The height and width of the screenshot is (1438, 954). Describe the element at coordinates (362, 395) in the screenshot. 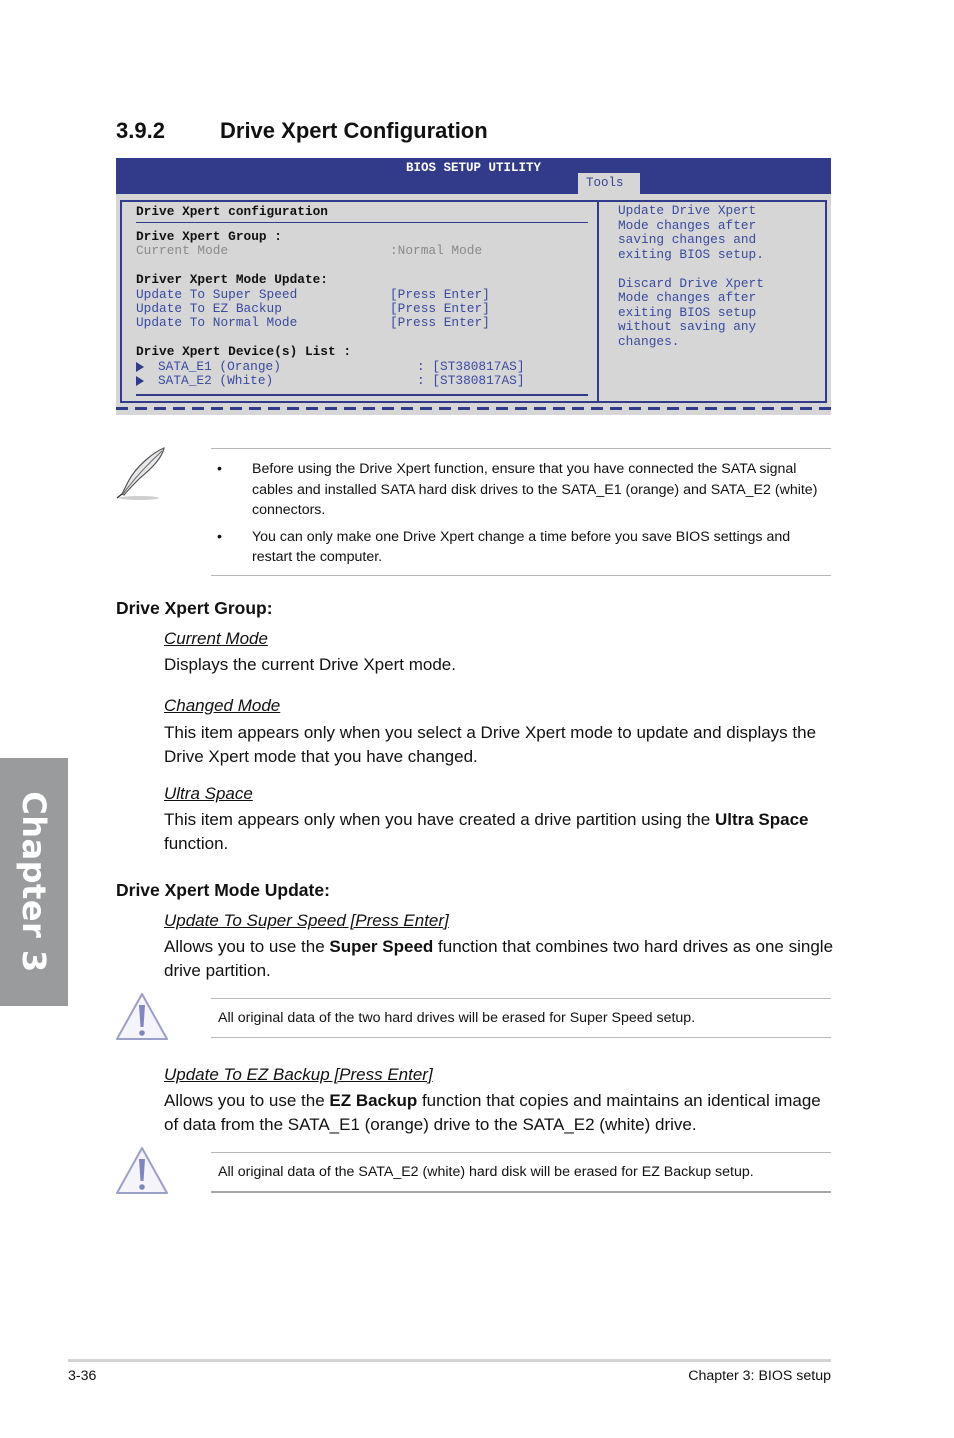

I see `bios-bottom-divider` at that location.